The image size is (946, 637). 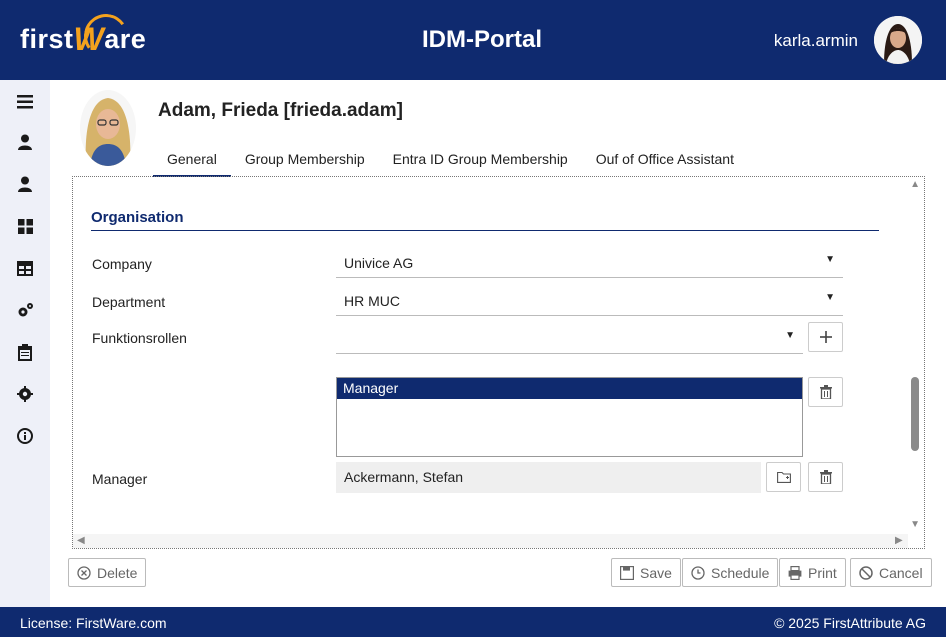 I want to click on add-role-button, so click(x=825, y=337).